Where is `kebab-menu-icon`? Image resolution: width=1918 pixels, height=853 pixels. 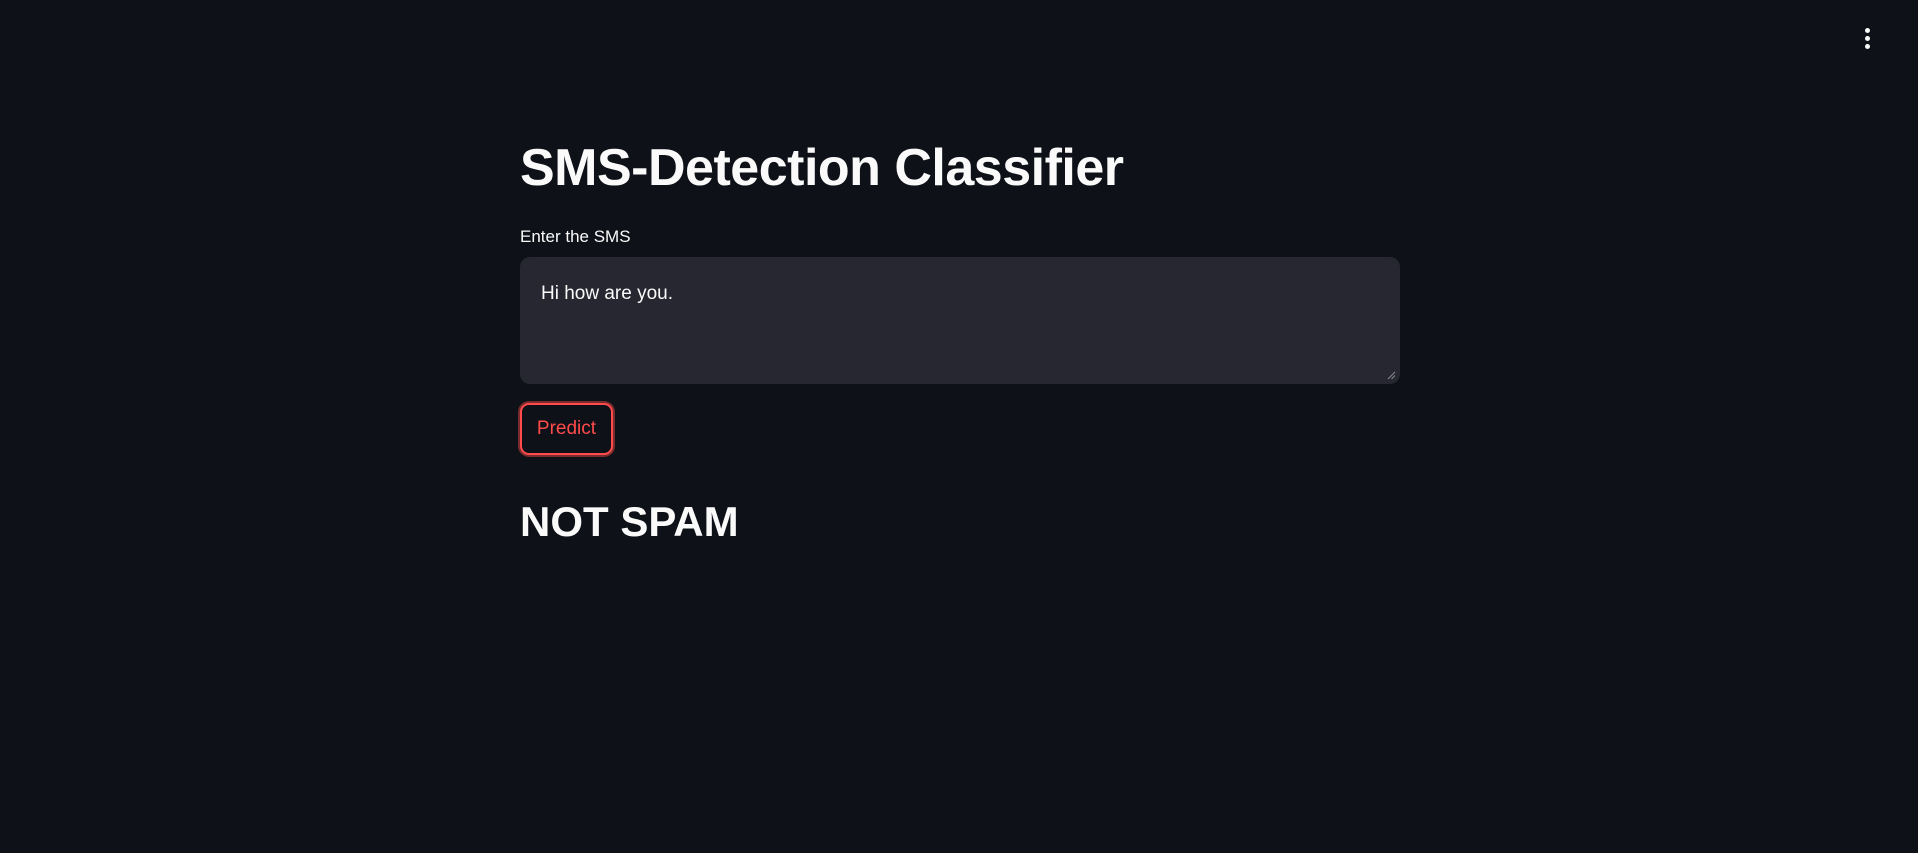 kebab-menu-icon is located at coordinates (1867, 30).